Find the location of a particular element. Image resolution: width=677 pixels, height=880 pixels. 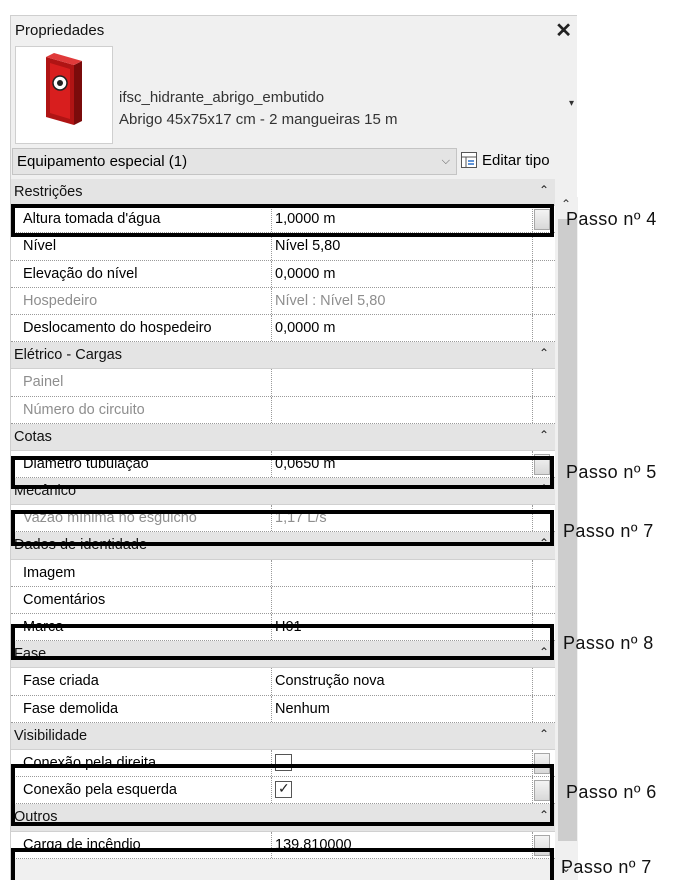

property-row: Vazão mínima no esguicho 1,17 L/s is located at coordinates (283, 519).